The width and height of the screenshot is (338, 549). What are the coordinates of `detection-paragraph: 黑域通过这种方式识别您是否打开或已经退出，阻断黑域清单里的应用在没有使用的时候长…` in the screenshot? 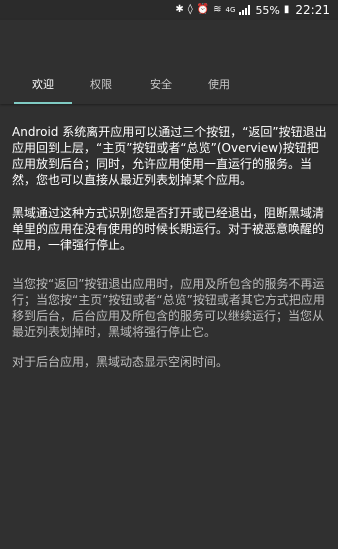 It's located at (168, 229).